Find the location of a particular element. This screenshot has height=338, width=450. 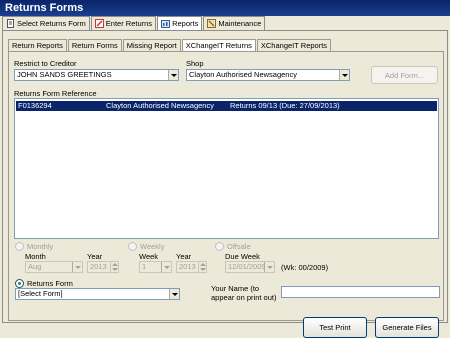

weekly-radio is located at coordinates (132, 246).